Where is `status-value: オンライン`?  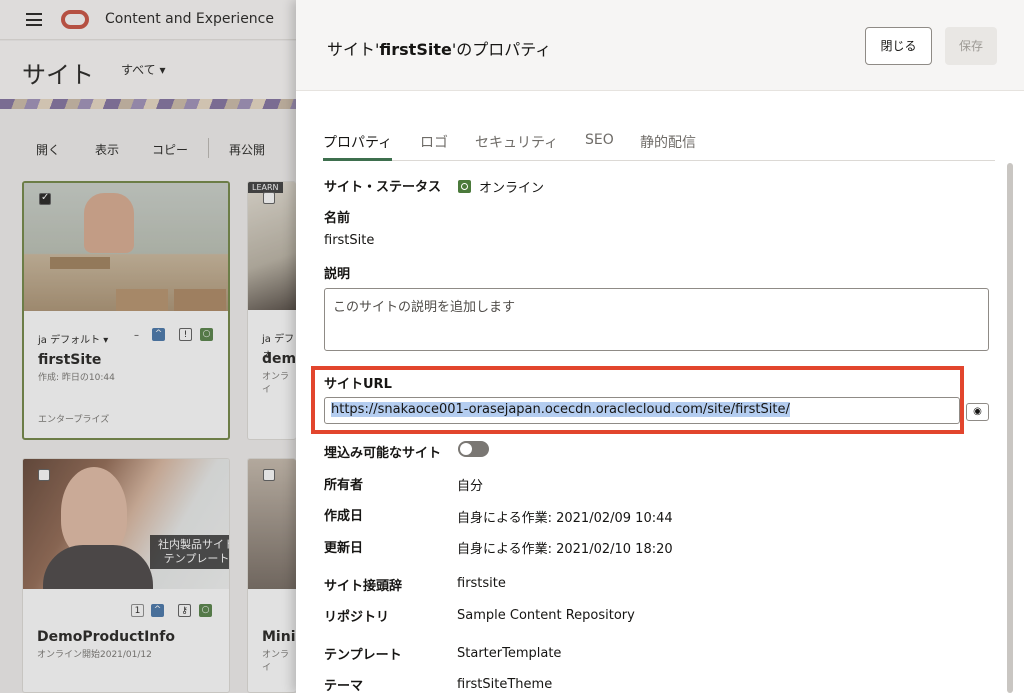 status-value: オンライン is located at coordinates (512, 188).